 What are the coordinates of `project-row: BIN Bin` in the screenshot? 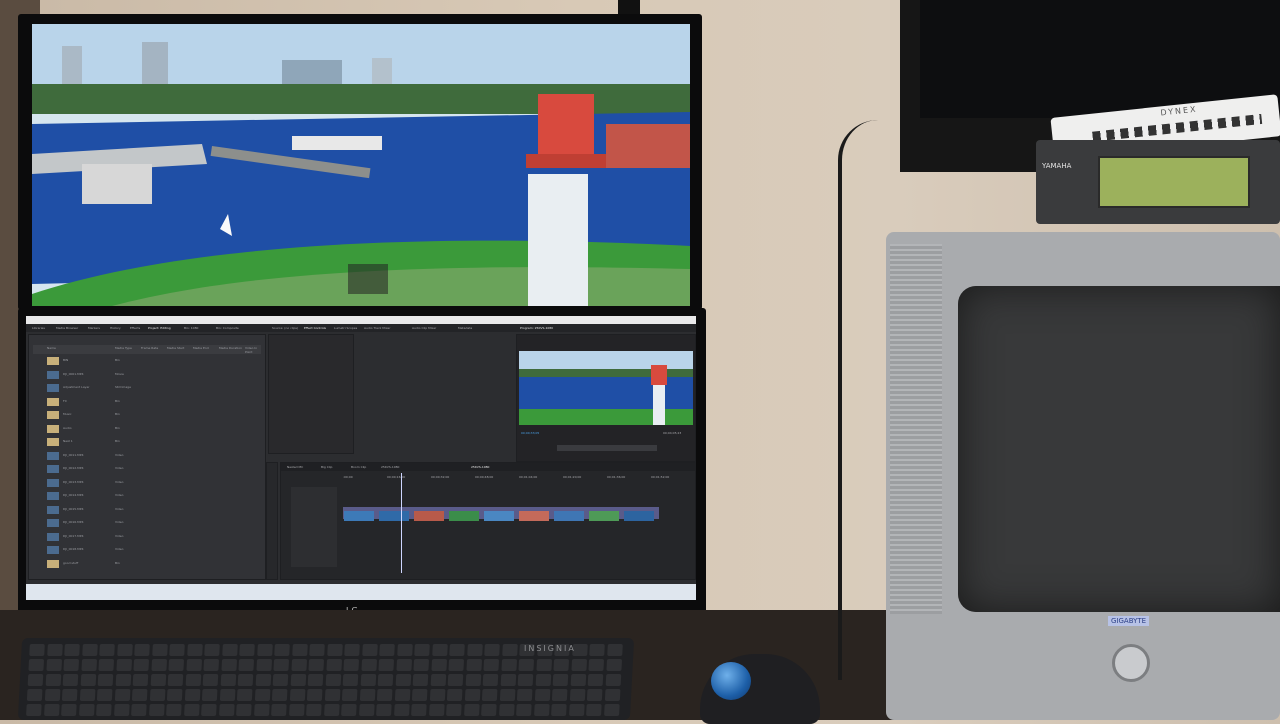 It's located at (147, 361).